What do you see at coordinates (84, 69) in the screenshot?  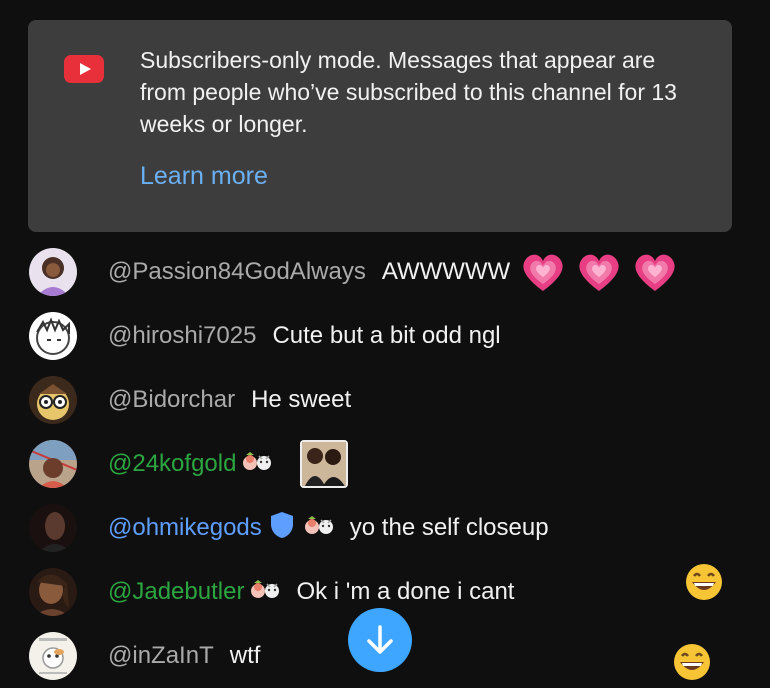 I see `youtube-icon` at bounding box center [84, 69].